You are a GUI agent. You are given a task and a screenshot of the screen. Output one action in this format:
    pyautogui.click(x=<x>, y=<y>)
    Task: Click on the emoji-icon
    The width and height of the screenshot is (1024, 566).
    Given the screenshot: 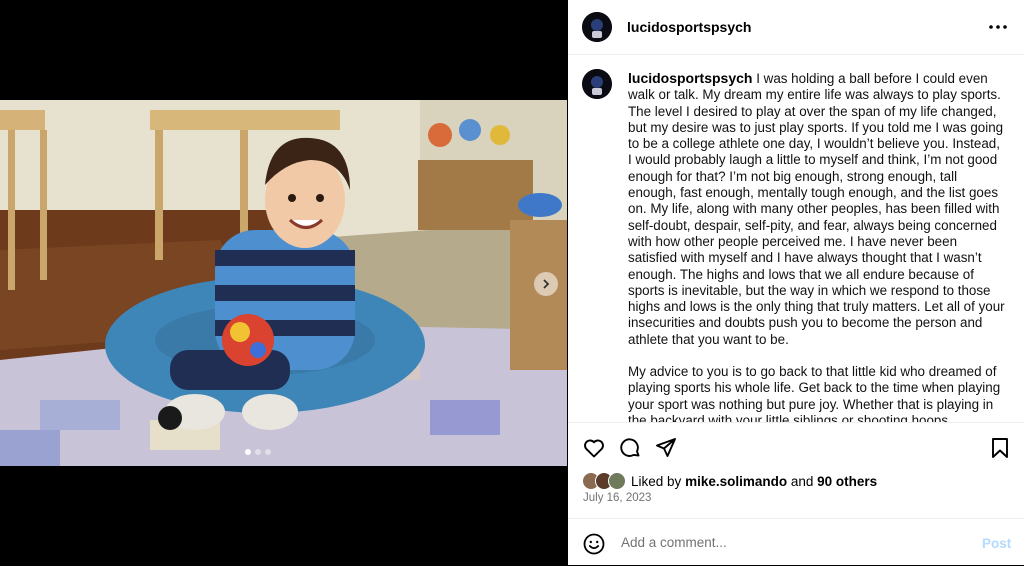 What is the action you would take?
    pyautogui.click(x=594, y=544)
    